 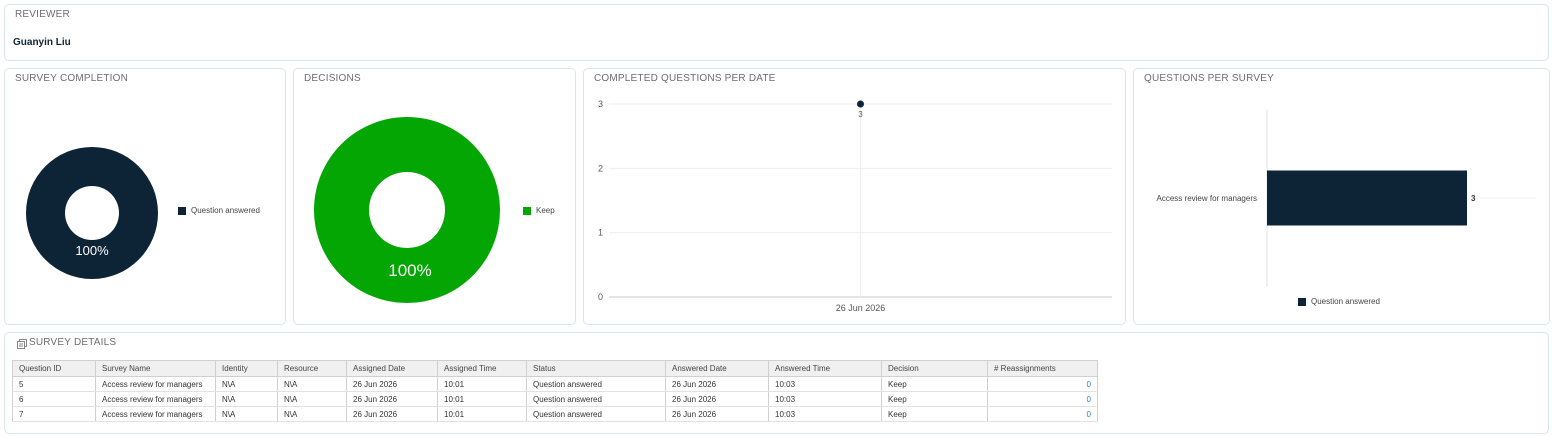 I want to click on reviewer-panel: REVIEWER Guanyin Liu, so click(x=776, y=32).